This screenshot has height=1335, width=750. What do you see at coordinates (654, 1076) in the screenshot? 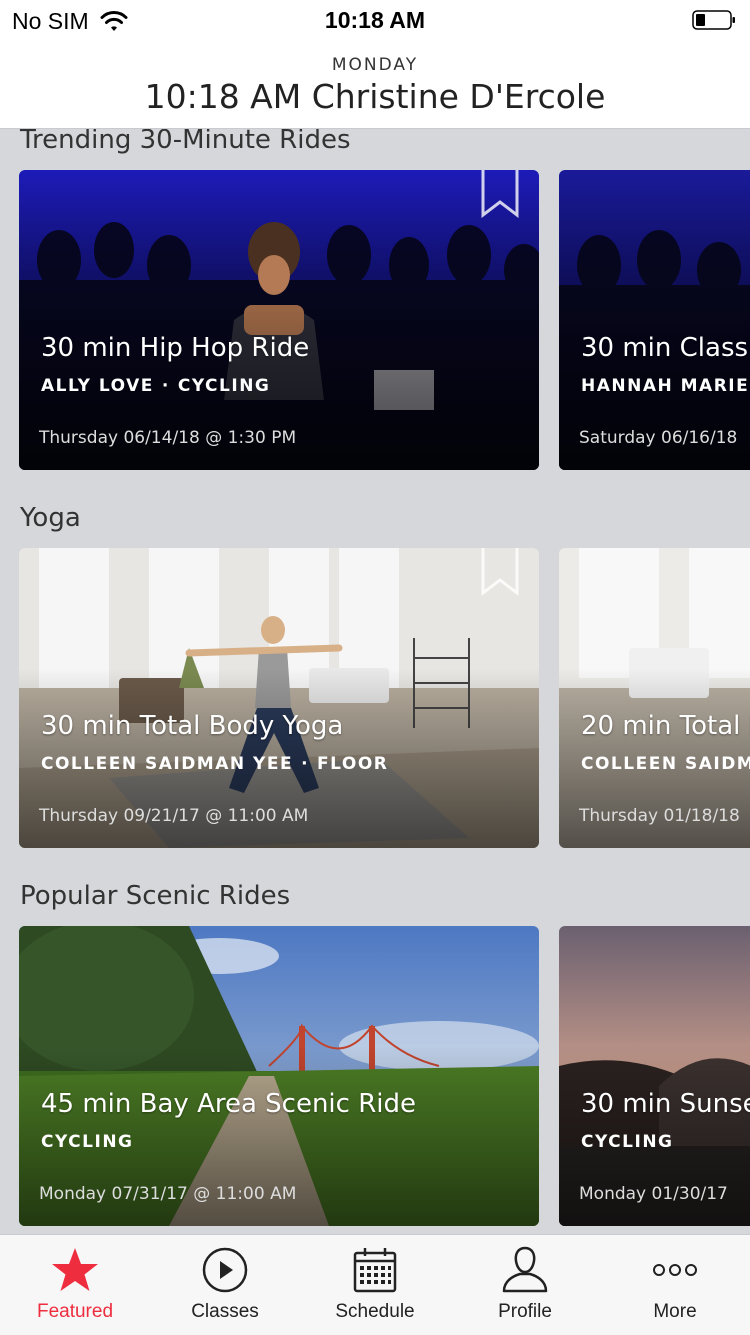
I see `class-card: 30 min Sunse CYCLING Monday 01/30/17` at bounding box center [654, 1076].